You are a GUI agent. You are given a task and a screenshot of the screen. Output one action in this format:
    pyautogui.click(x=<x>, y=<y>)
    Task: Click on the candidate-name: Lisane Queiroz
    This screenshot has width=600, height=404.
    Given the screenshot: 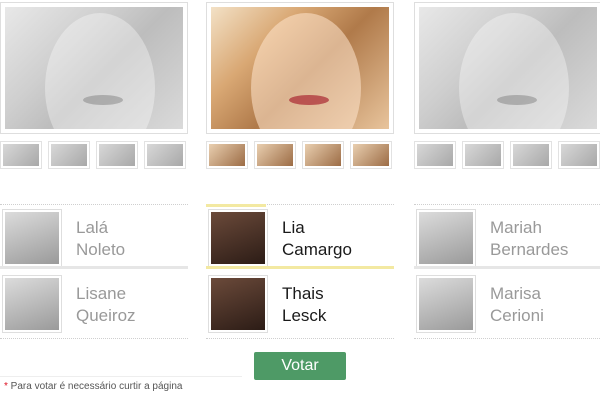 What is the action you would take?
    pyautogui.click(x=132, y=305)
    